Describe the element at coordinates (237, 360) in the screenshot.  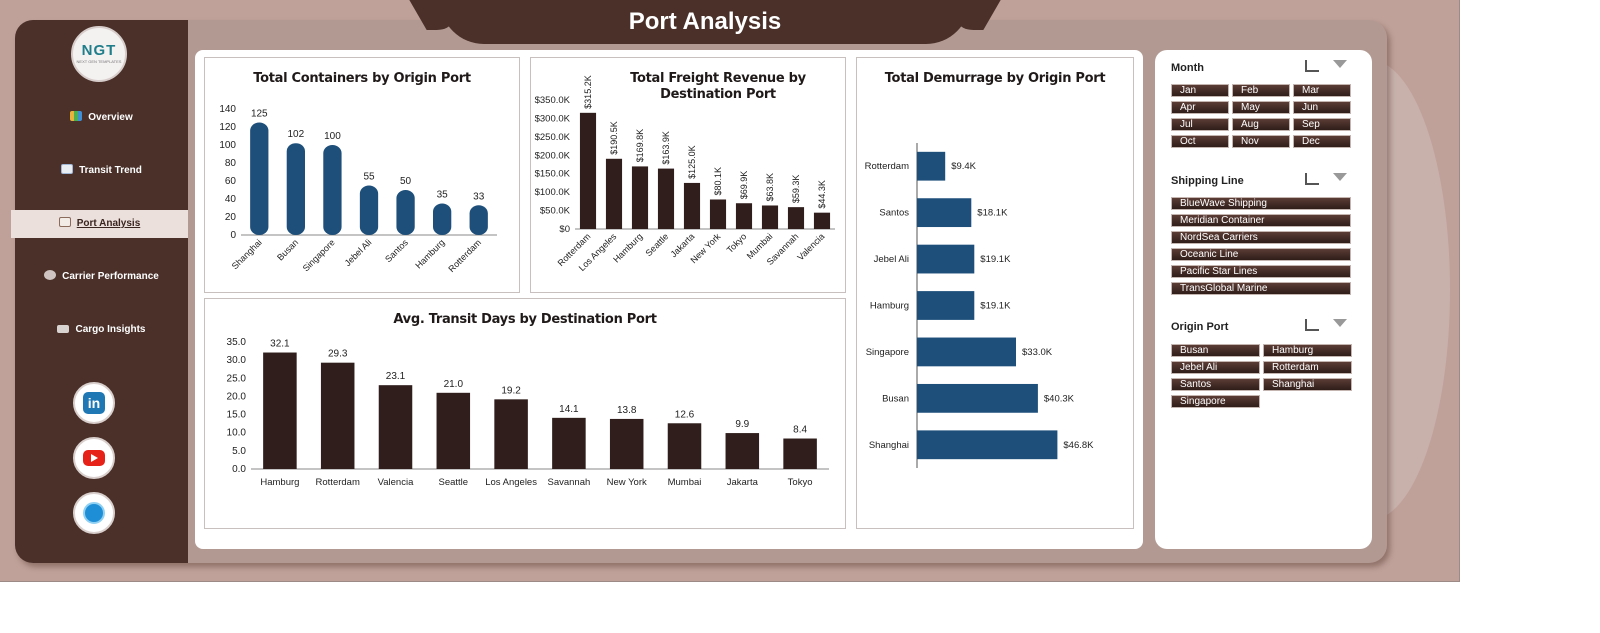
I see `y-tick-label: 30.0` at that location.